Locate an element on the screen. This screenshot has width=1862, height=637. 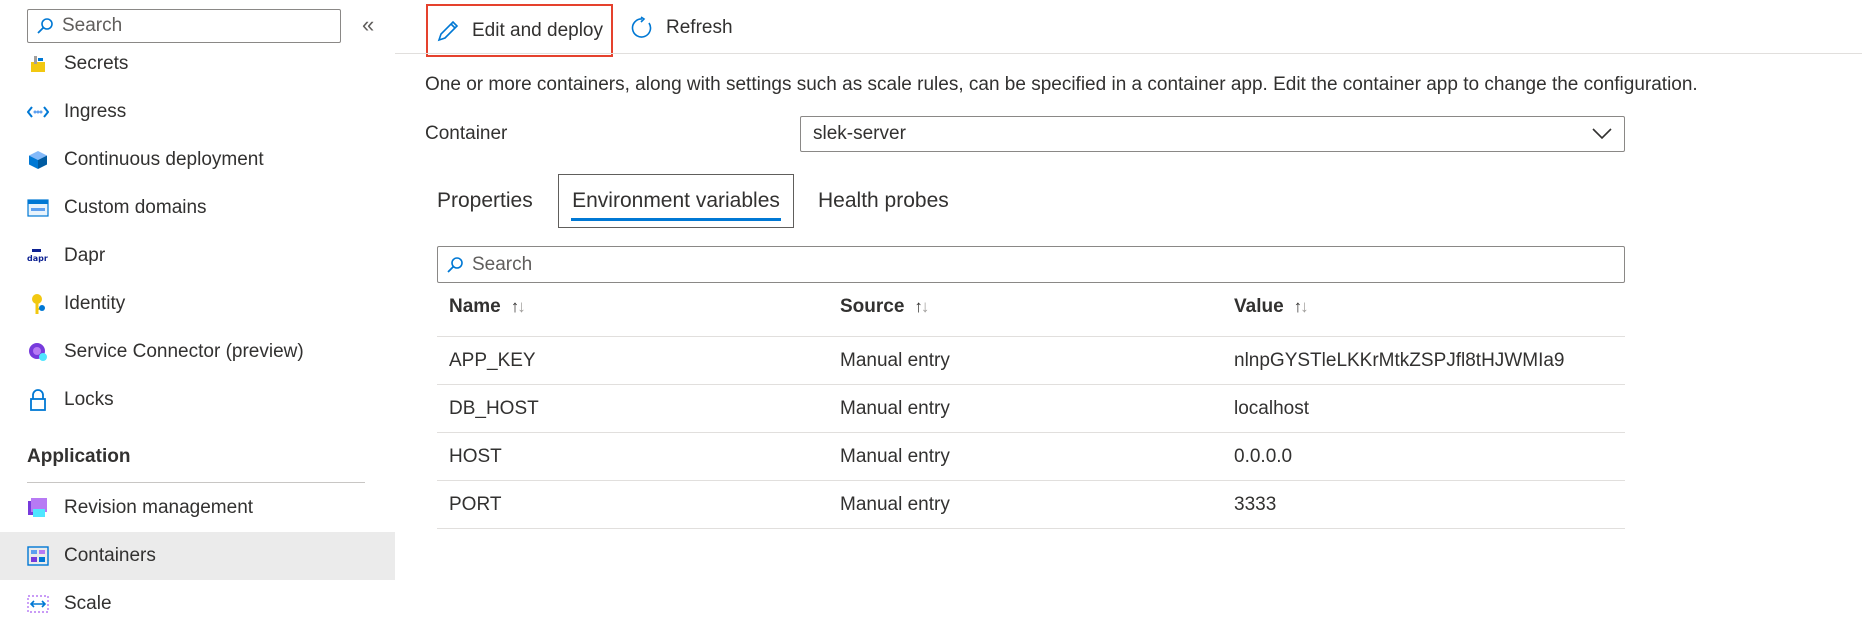
table-row: DB_HOST Manual entry localhost is located at coordinates (1031, 408).